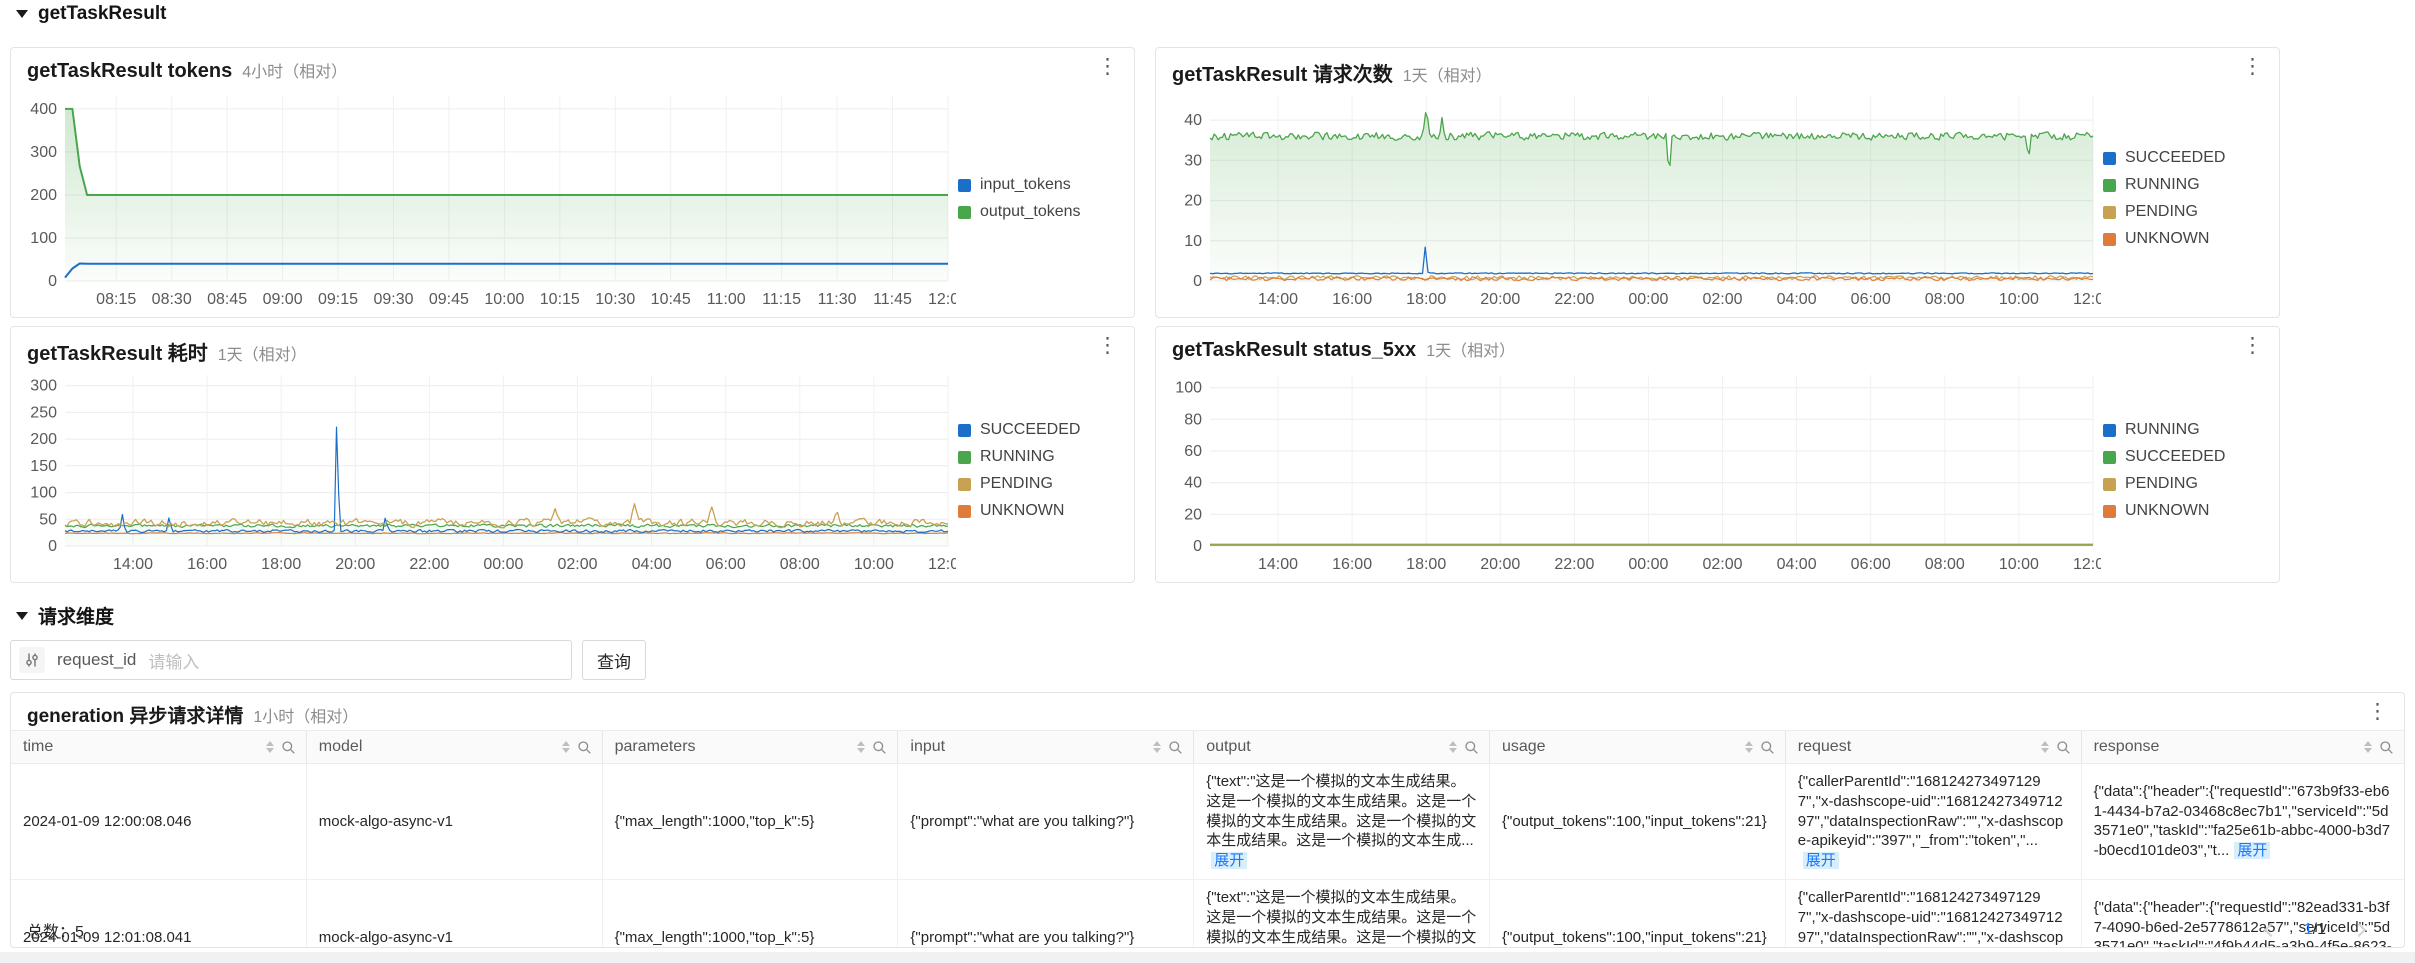 The width and height of the screenshot is (2415, 963). Describe the element at coordinates (2019, 299) in the screenshot. I see `svg-text: 10:00` at that location.